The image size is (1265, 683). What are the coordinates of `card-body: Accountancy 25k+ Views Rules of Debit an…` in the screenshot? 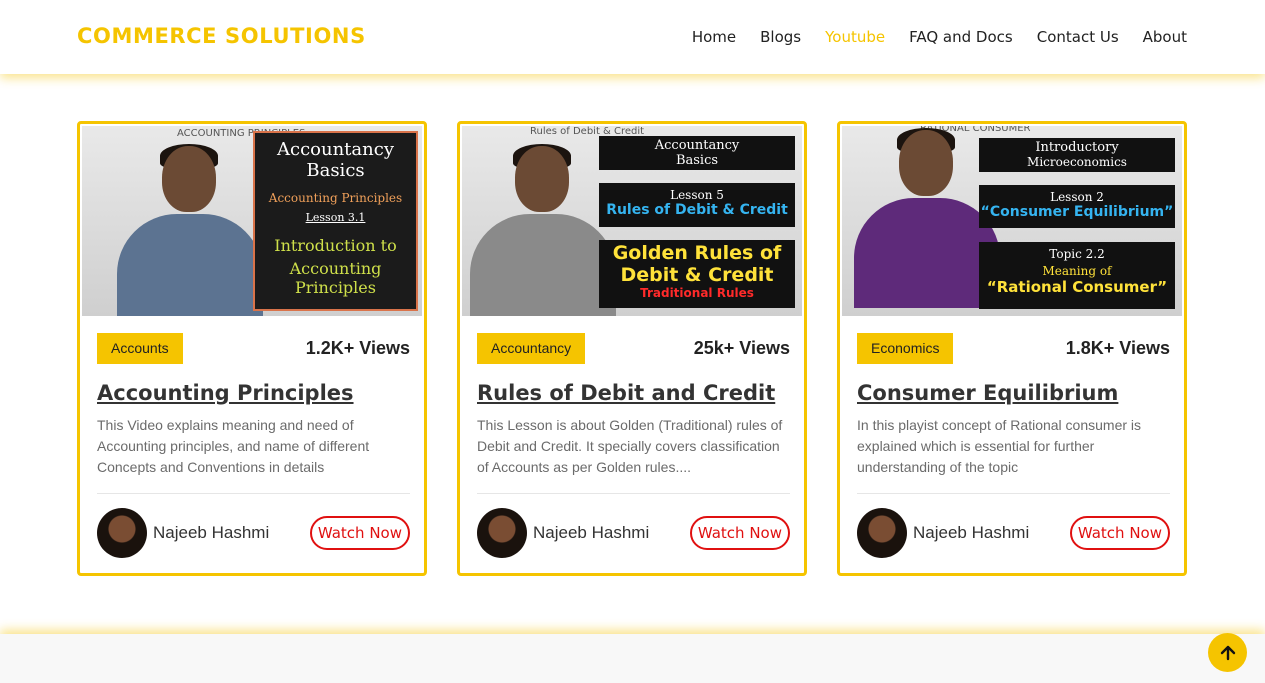 It's located at (633, 445).